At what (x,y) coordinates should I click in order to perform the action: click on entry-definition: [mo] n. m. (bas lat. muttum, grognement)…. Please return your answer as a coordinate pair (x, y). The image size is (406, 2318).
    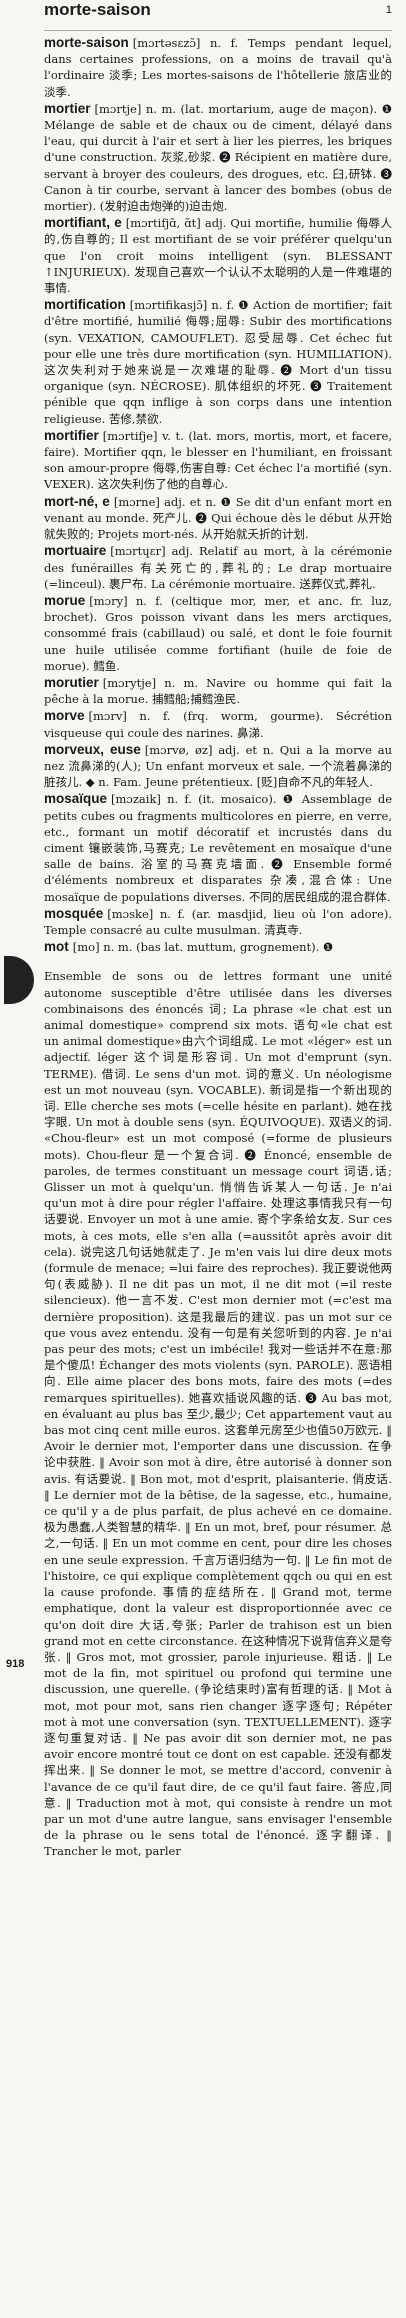
    Looking at the image, I should click on (203, 947).